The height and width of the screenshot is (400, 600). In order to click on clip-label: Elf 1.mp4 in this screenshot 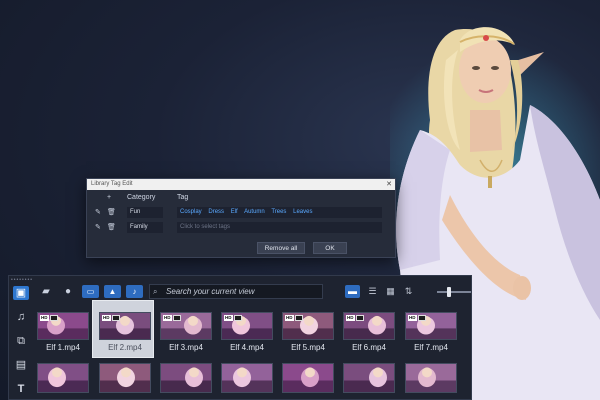, I will do `click(63, 347)`.